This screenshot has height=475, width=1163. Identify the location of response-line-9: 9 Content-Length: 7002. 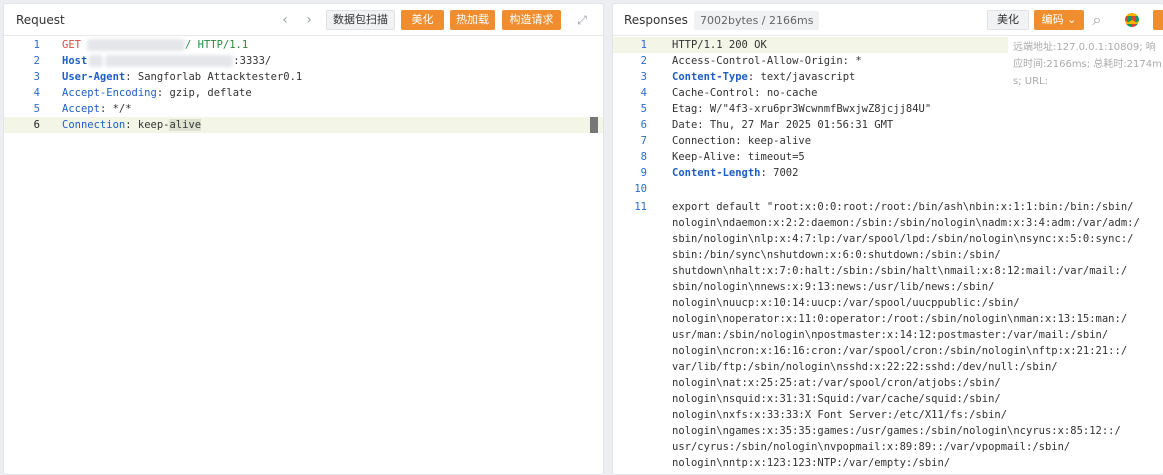
(888, 173).